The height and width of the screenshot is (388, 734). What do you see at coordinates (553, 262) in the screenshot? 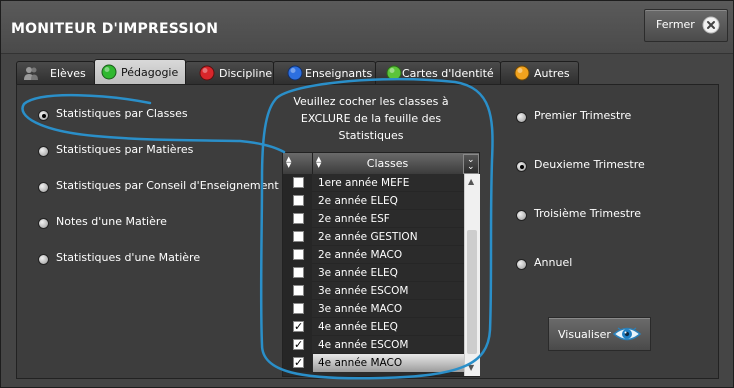
I see `radio-label: Annuel` at bounding box center [553, 262].